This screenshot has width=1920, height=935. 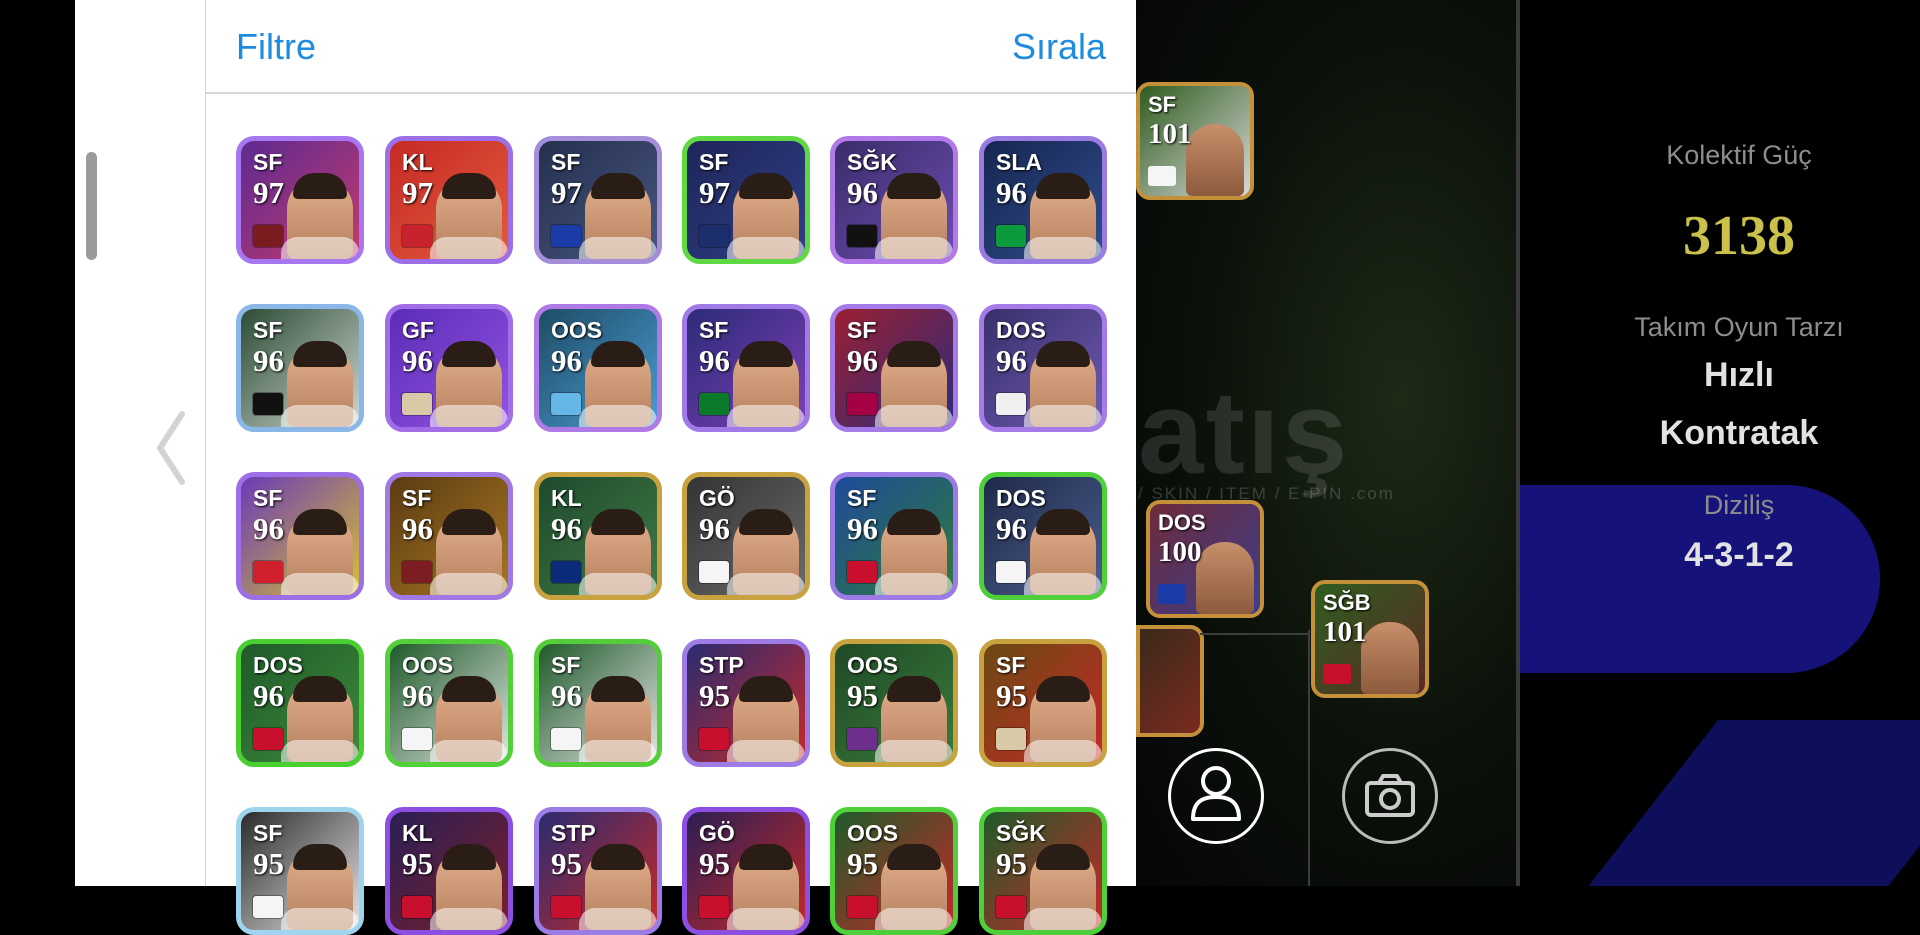 What do you see at coordinates (172, 448) in the screenshot?
I see `chevron-left-icon` at bounding box center [172, 448].